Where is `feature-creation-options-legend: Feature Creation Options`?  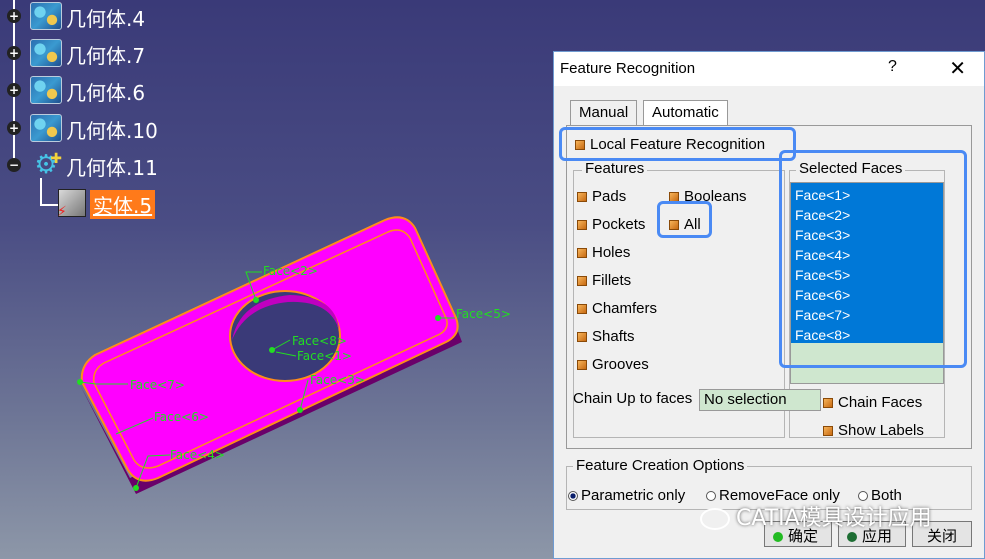
feature-creation-options-legend: Feature Creation Options is located at coordinates (660, 465).